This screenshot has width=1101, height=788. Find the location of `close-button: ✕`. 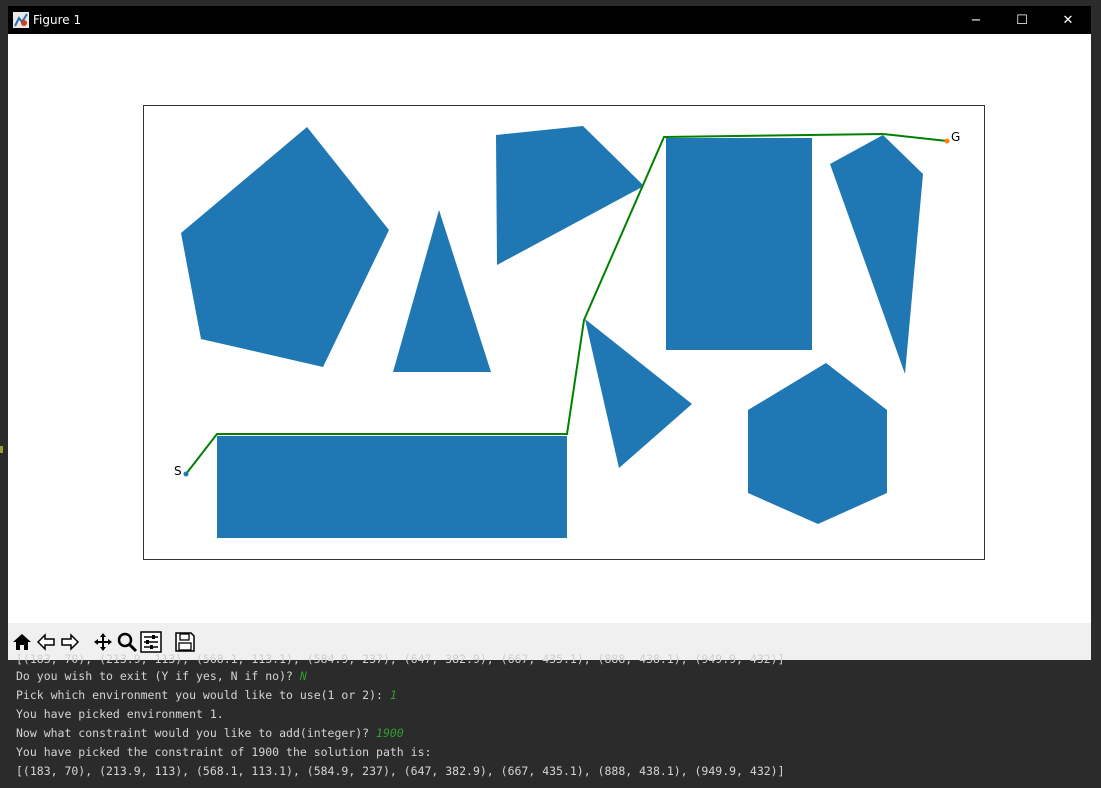

close-button: ✕ is located at coordinates (1068, 20).